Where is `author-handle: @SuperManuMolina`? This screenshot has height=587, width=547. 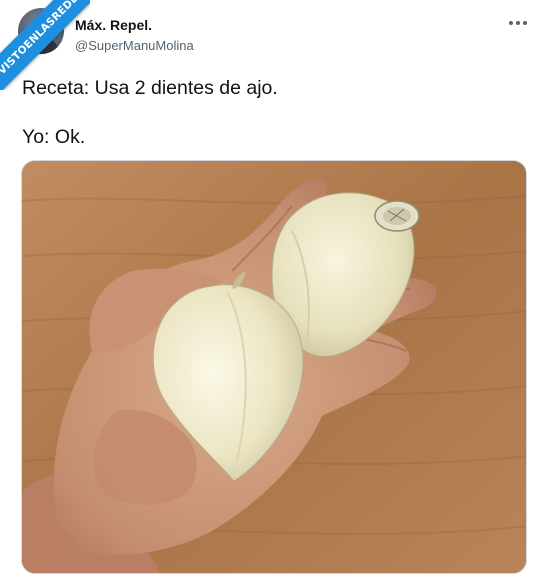
author-handle: @SuperManuMolina is located at coordinates (134, 45).